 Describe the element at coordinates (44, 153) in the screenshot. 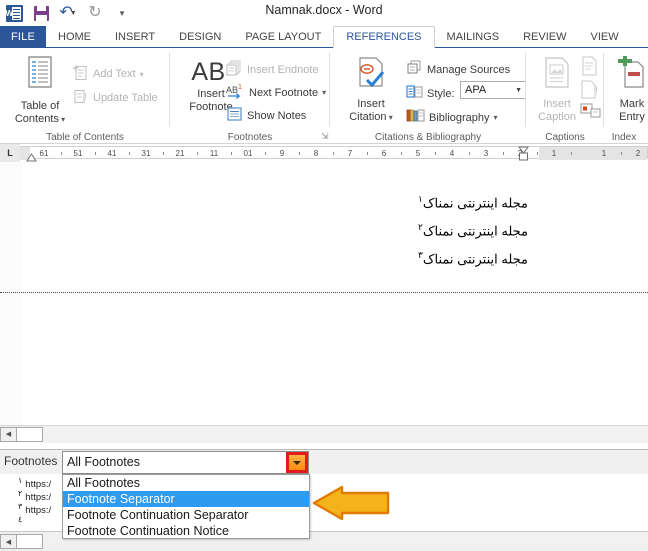

I see `ruler-label: 61` at that location.